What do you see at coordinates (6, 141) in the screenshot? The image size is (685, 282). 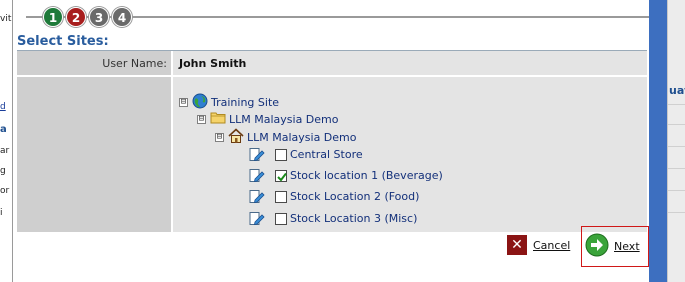 I see `background-left-panel: vit d a ar g or i` at bounding box center [6, 141].